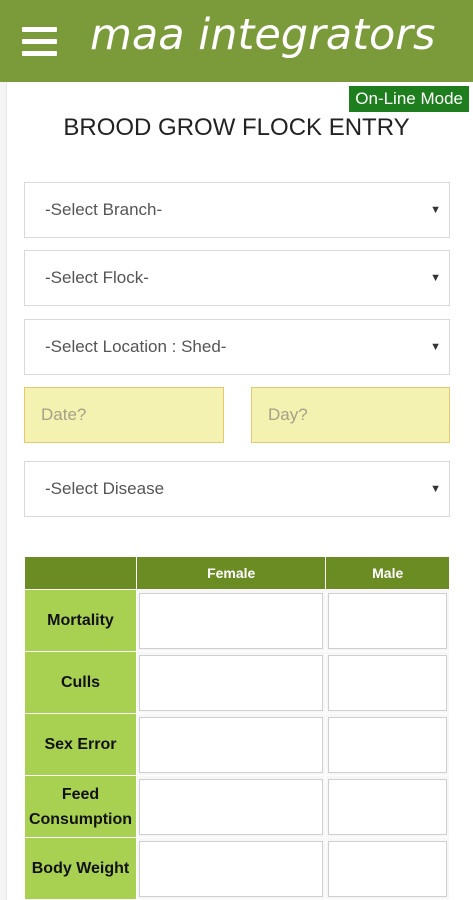  I want to click on table-row: Culls, so click(237, 682).